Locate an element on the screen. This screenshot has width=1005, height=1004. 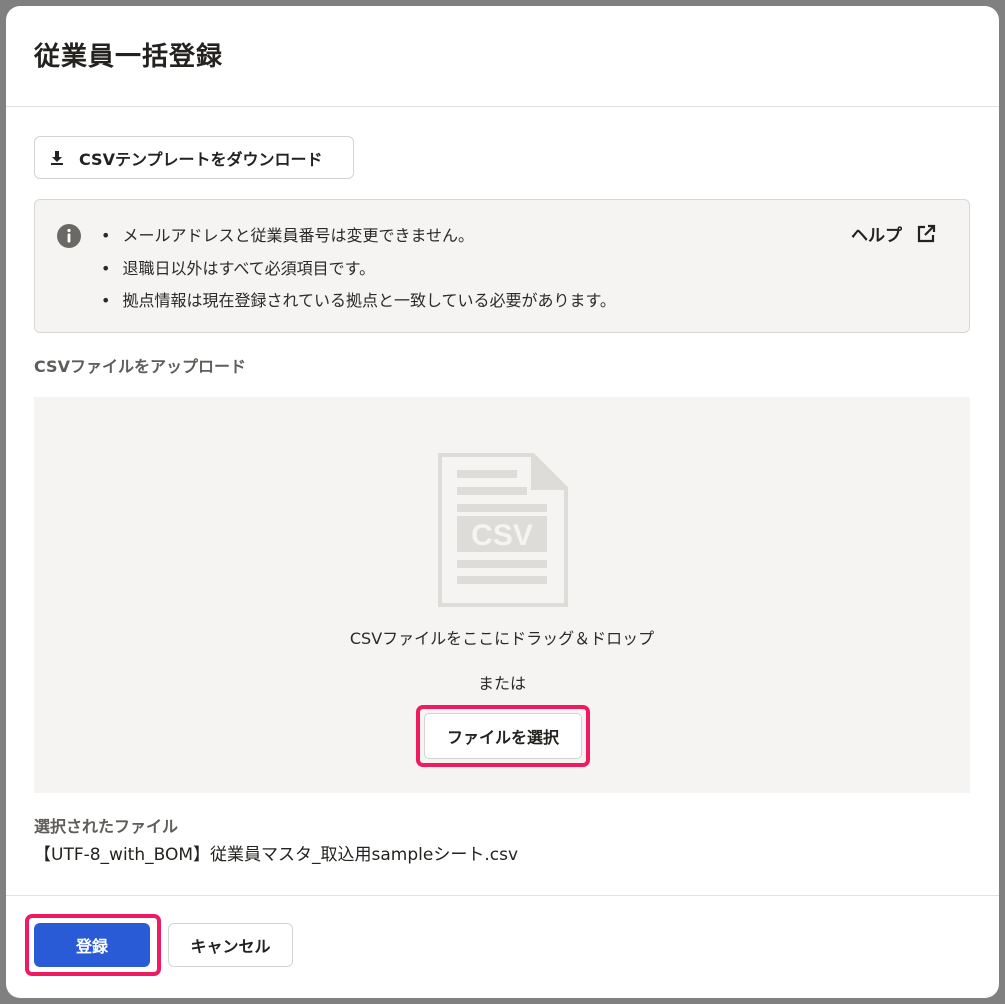
modal-footer: 登録 キャンセル is located at coordinates (502, 946).